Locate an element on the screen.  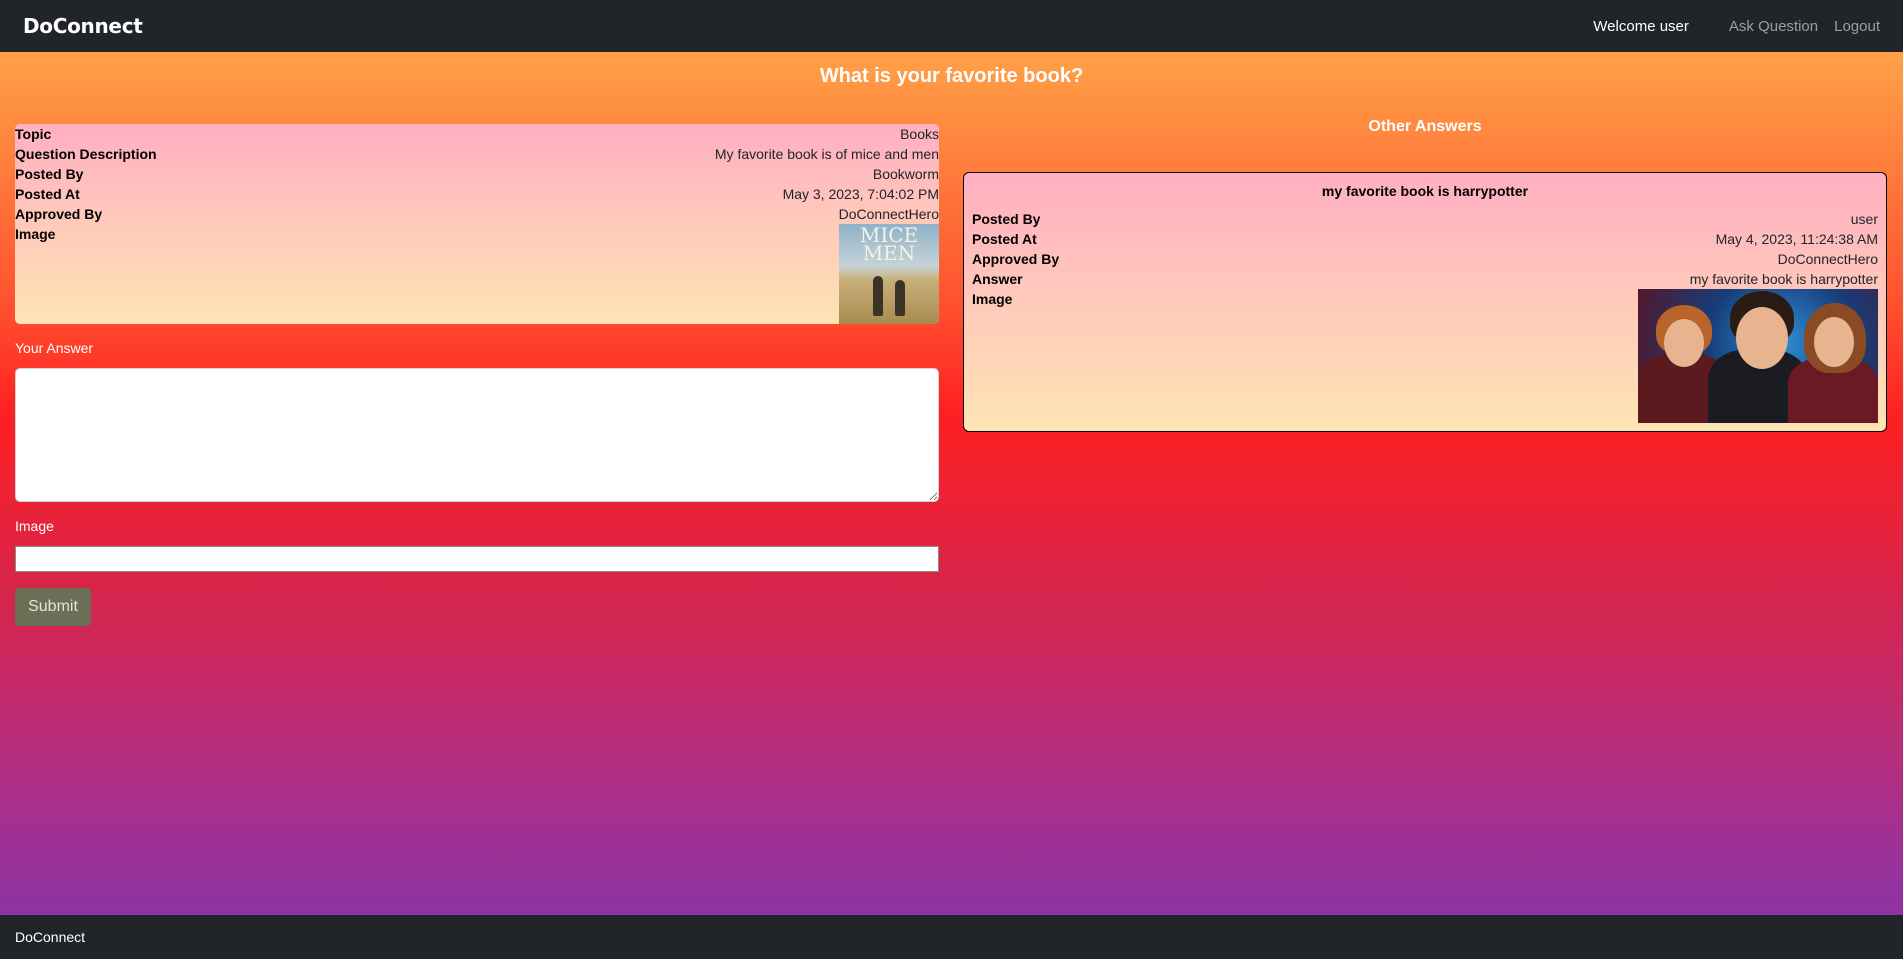
welcome-text: Welcome user is located at coordinates (1641, 26).